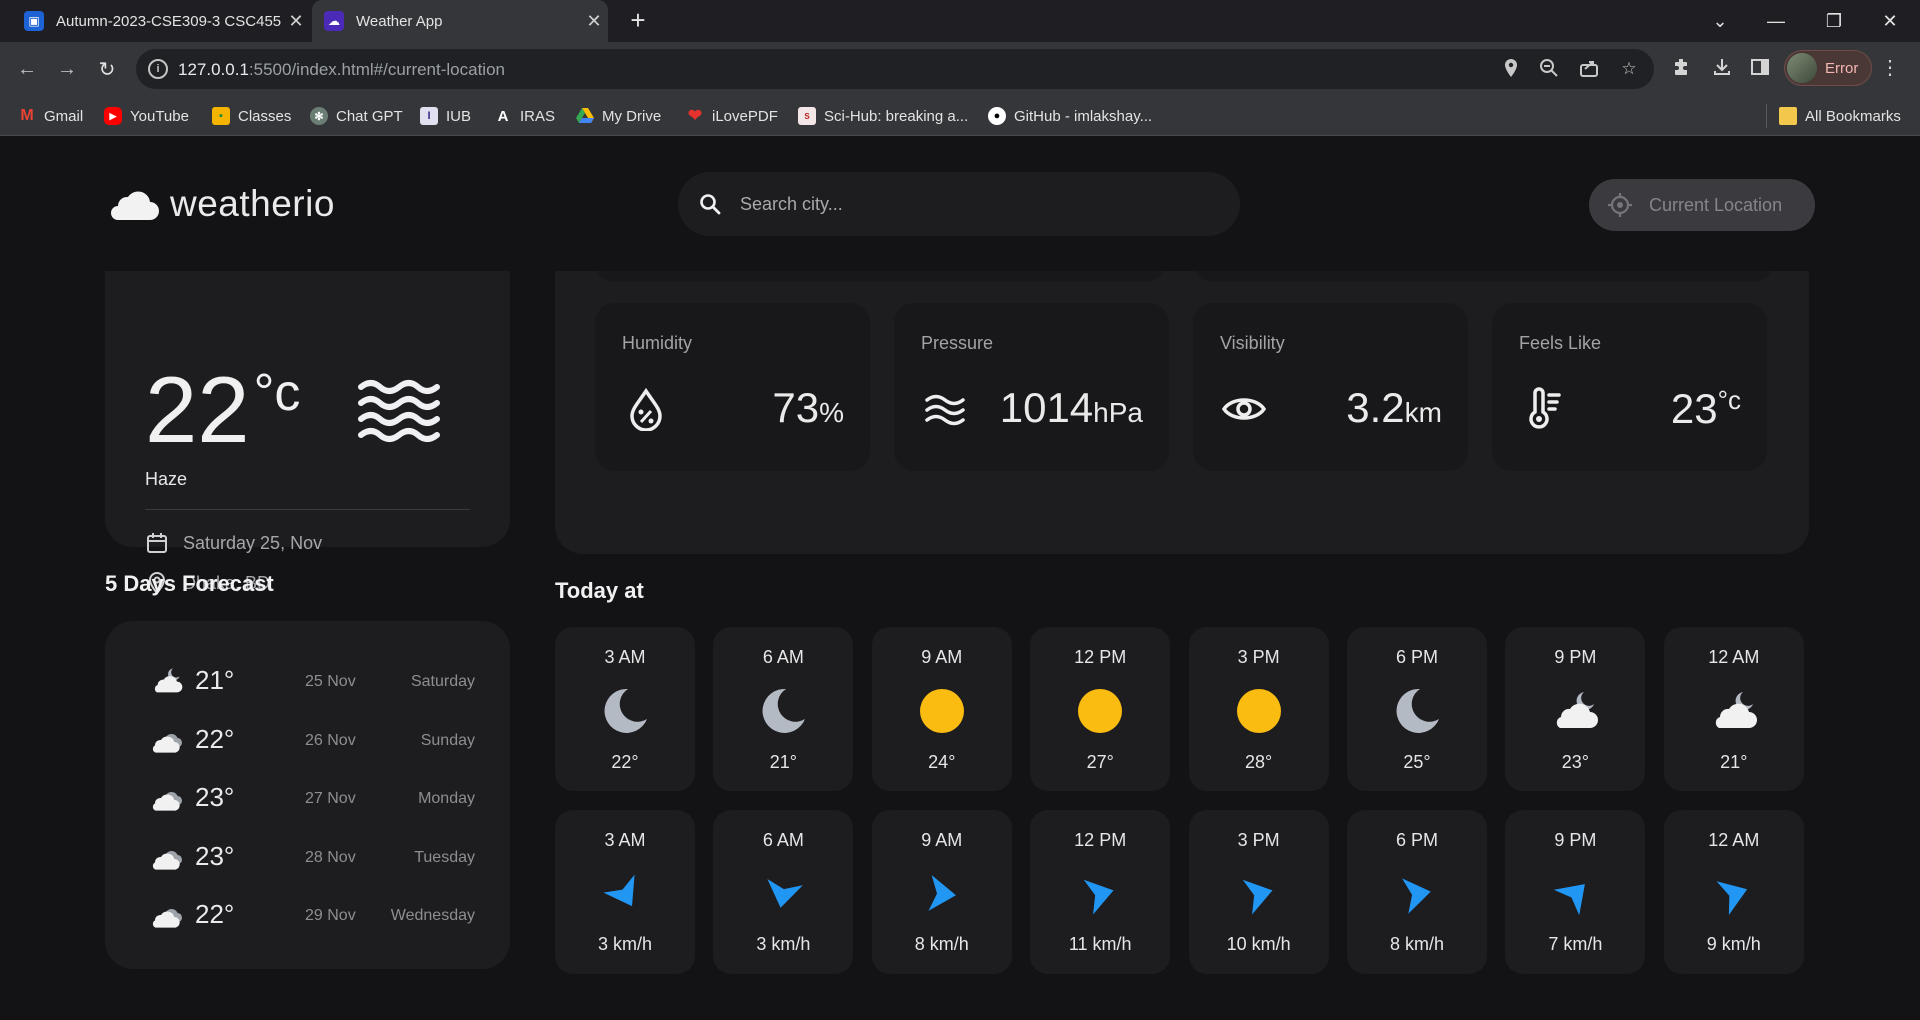 This screenshot has width=1920, height=1020. Describe the element at coordinates (223, 409) in the screenshot. I see `current-temperature: 22°c` at that location.